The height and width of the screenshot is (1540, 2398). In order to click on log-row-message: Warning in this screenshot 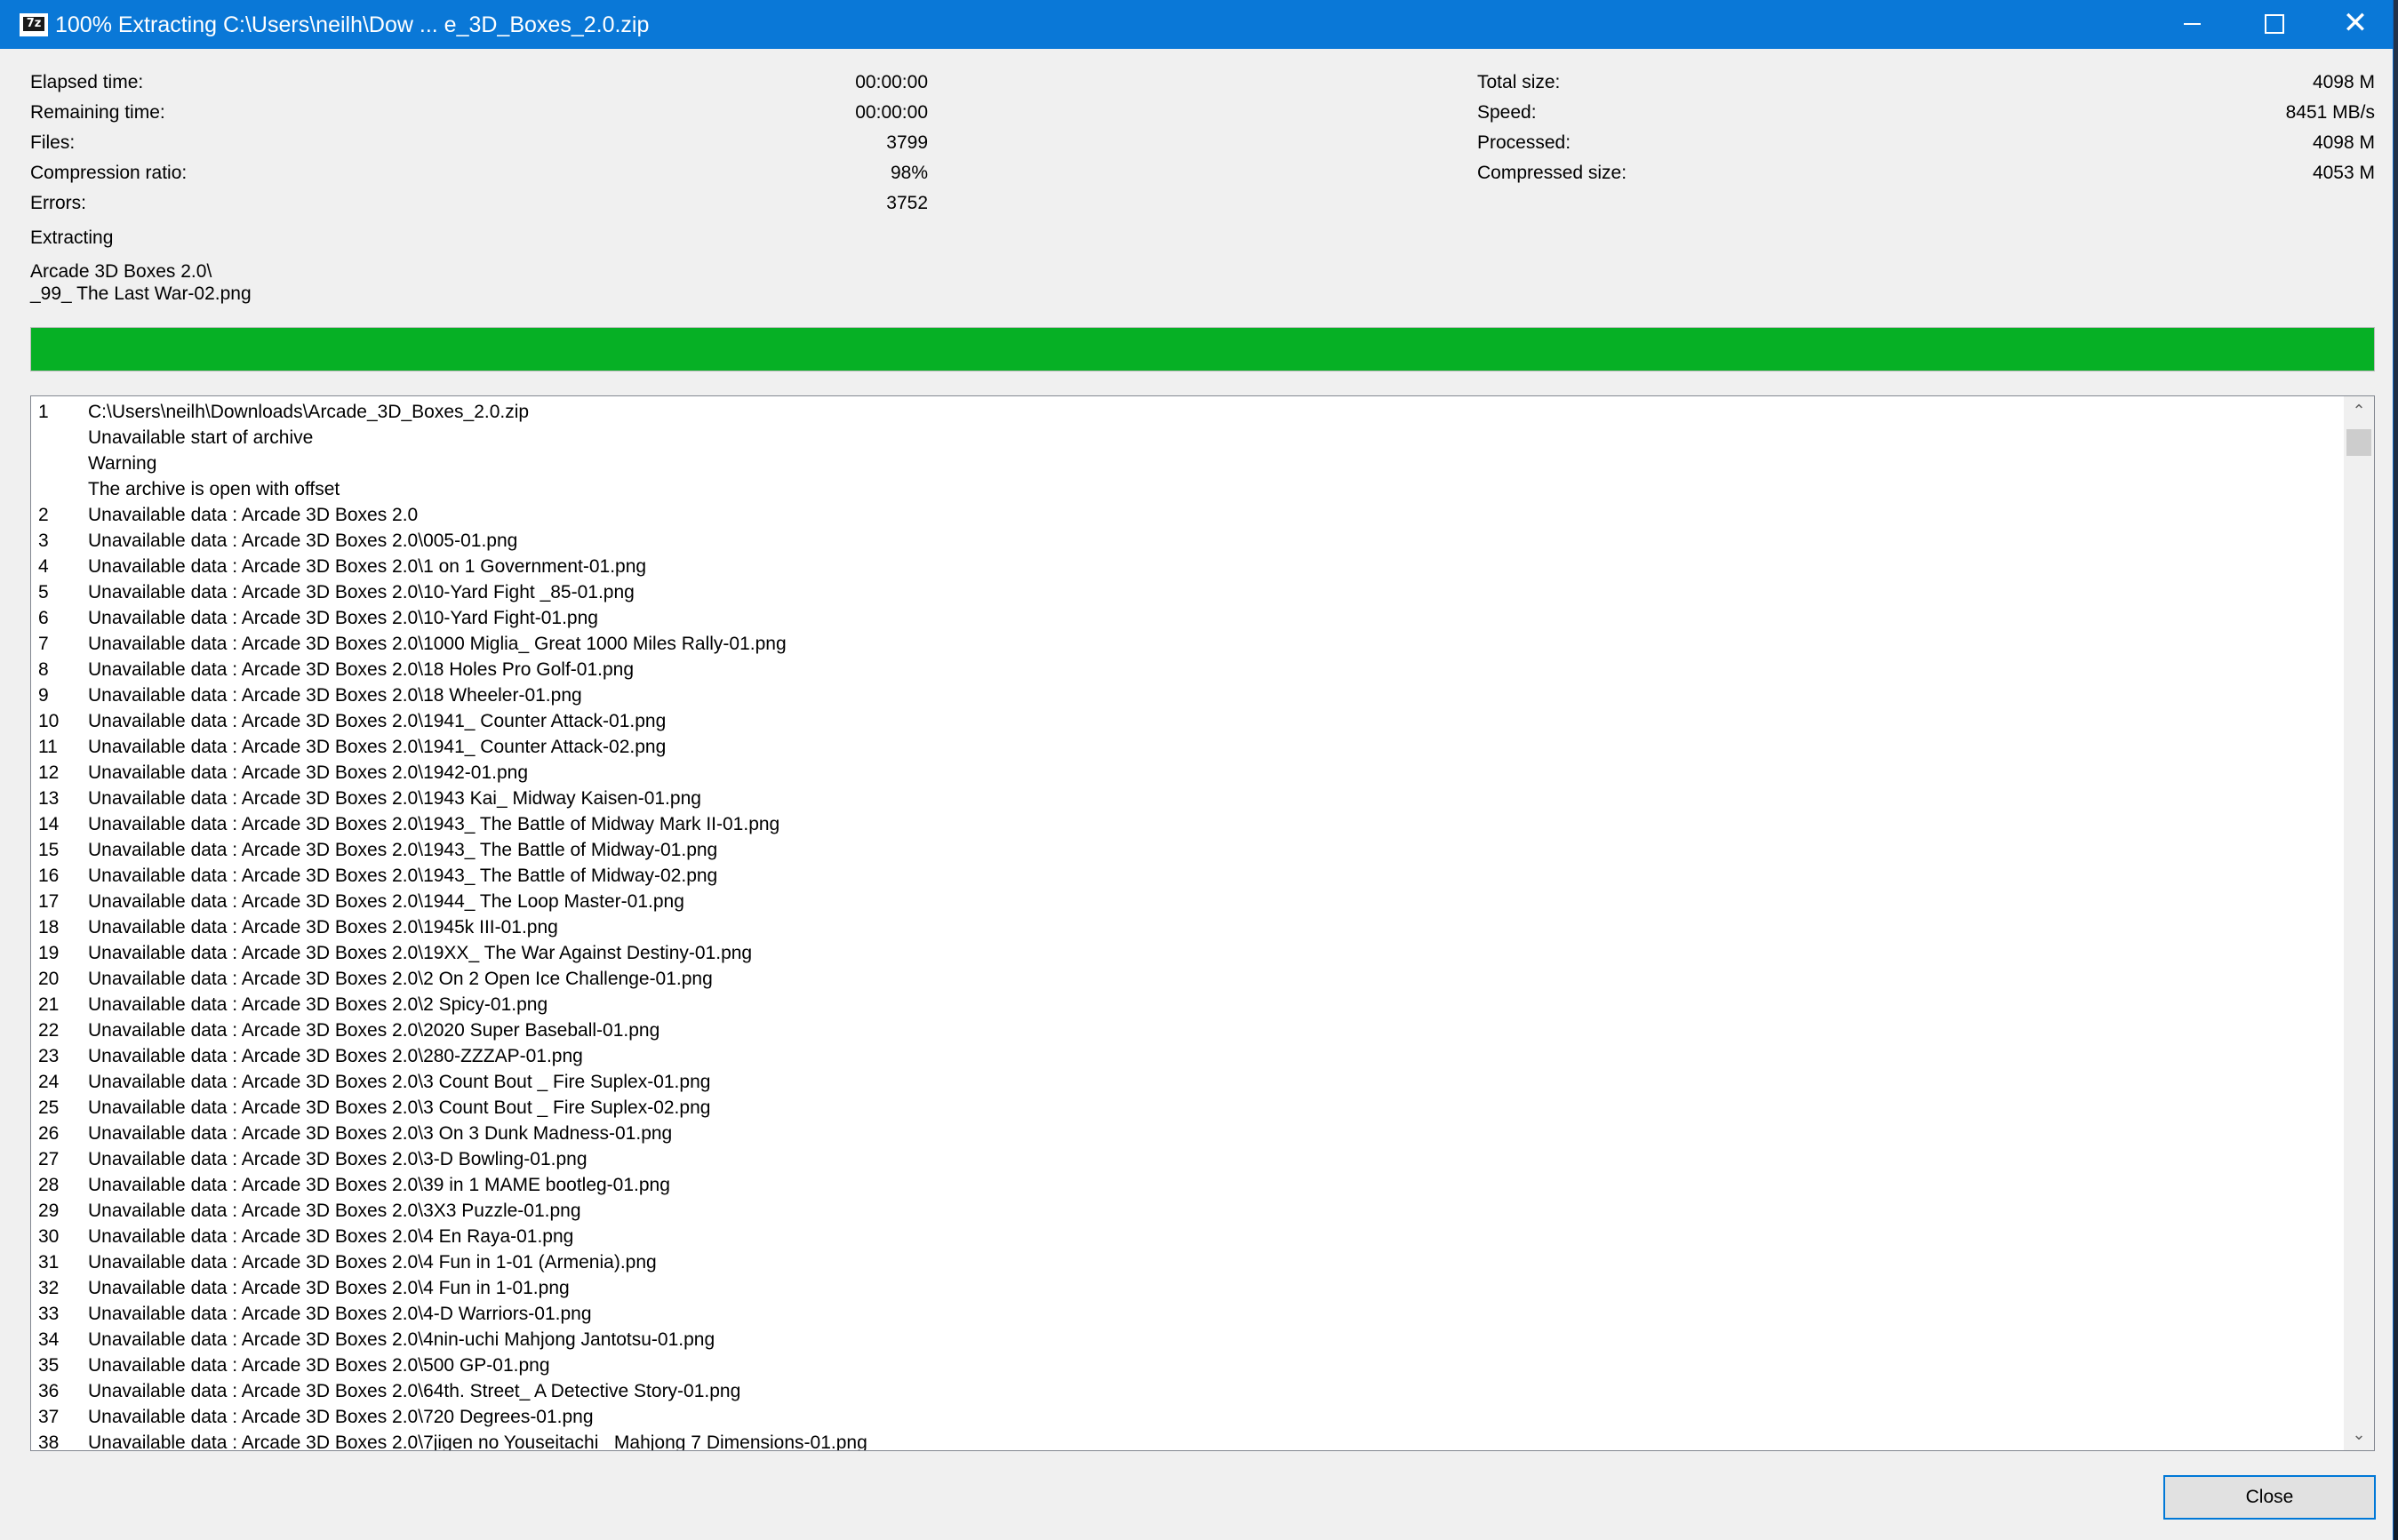, I will do `click(123, 463)`.